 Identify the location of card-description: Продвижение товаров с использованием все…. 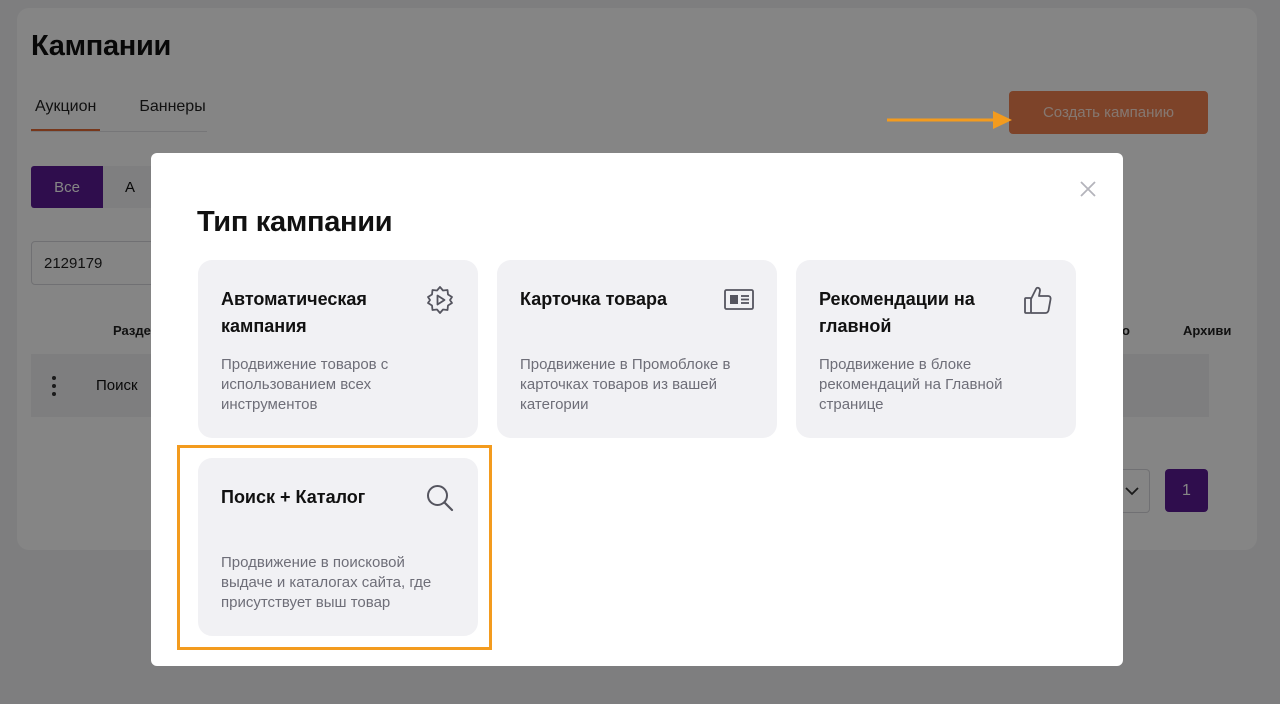
(305, 384).